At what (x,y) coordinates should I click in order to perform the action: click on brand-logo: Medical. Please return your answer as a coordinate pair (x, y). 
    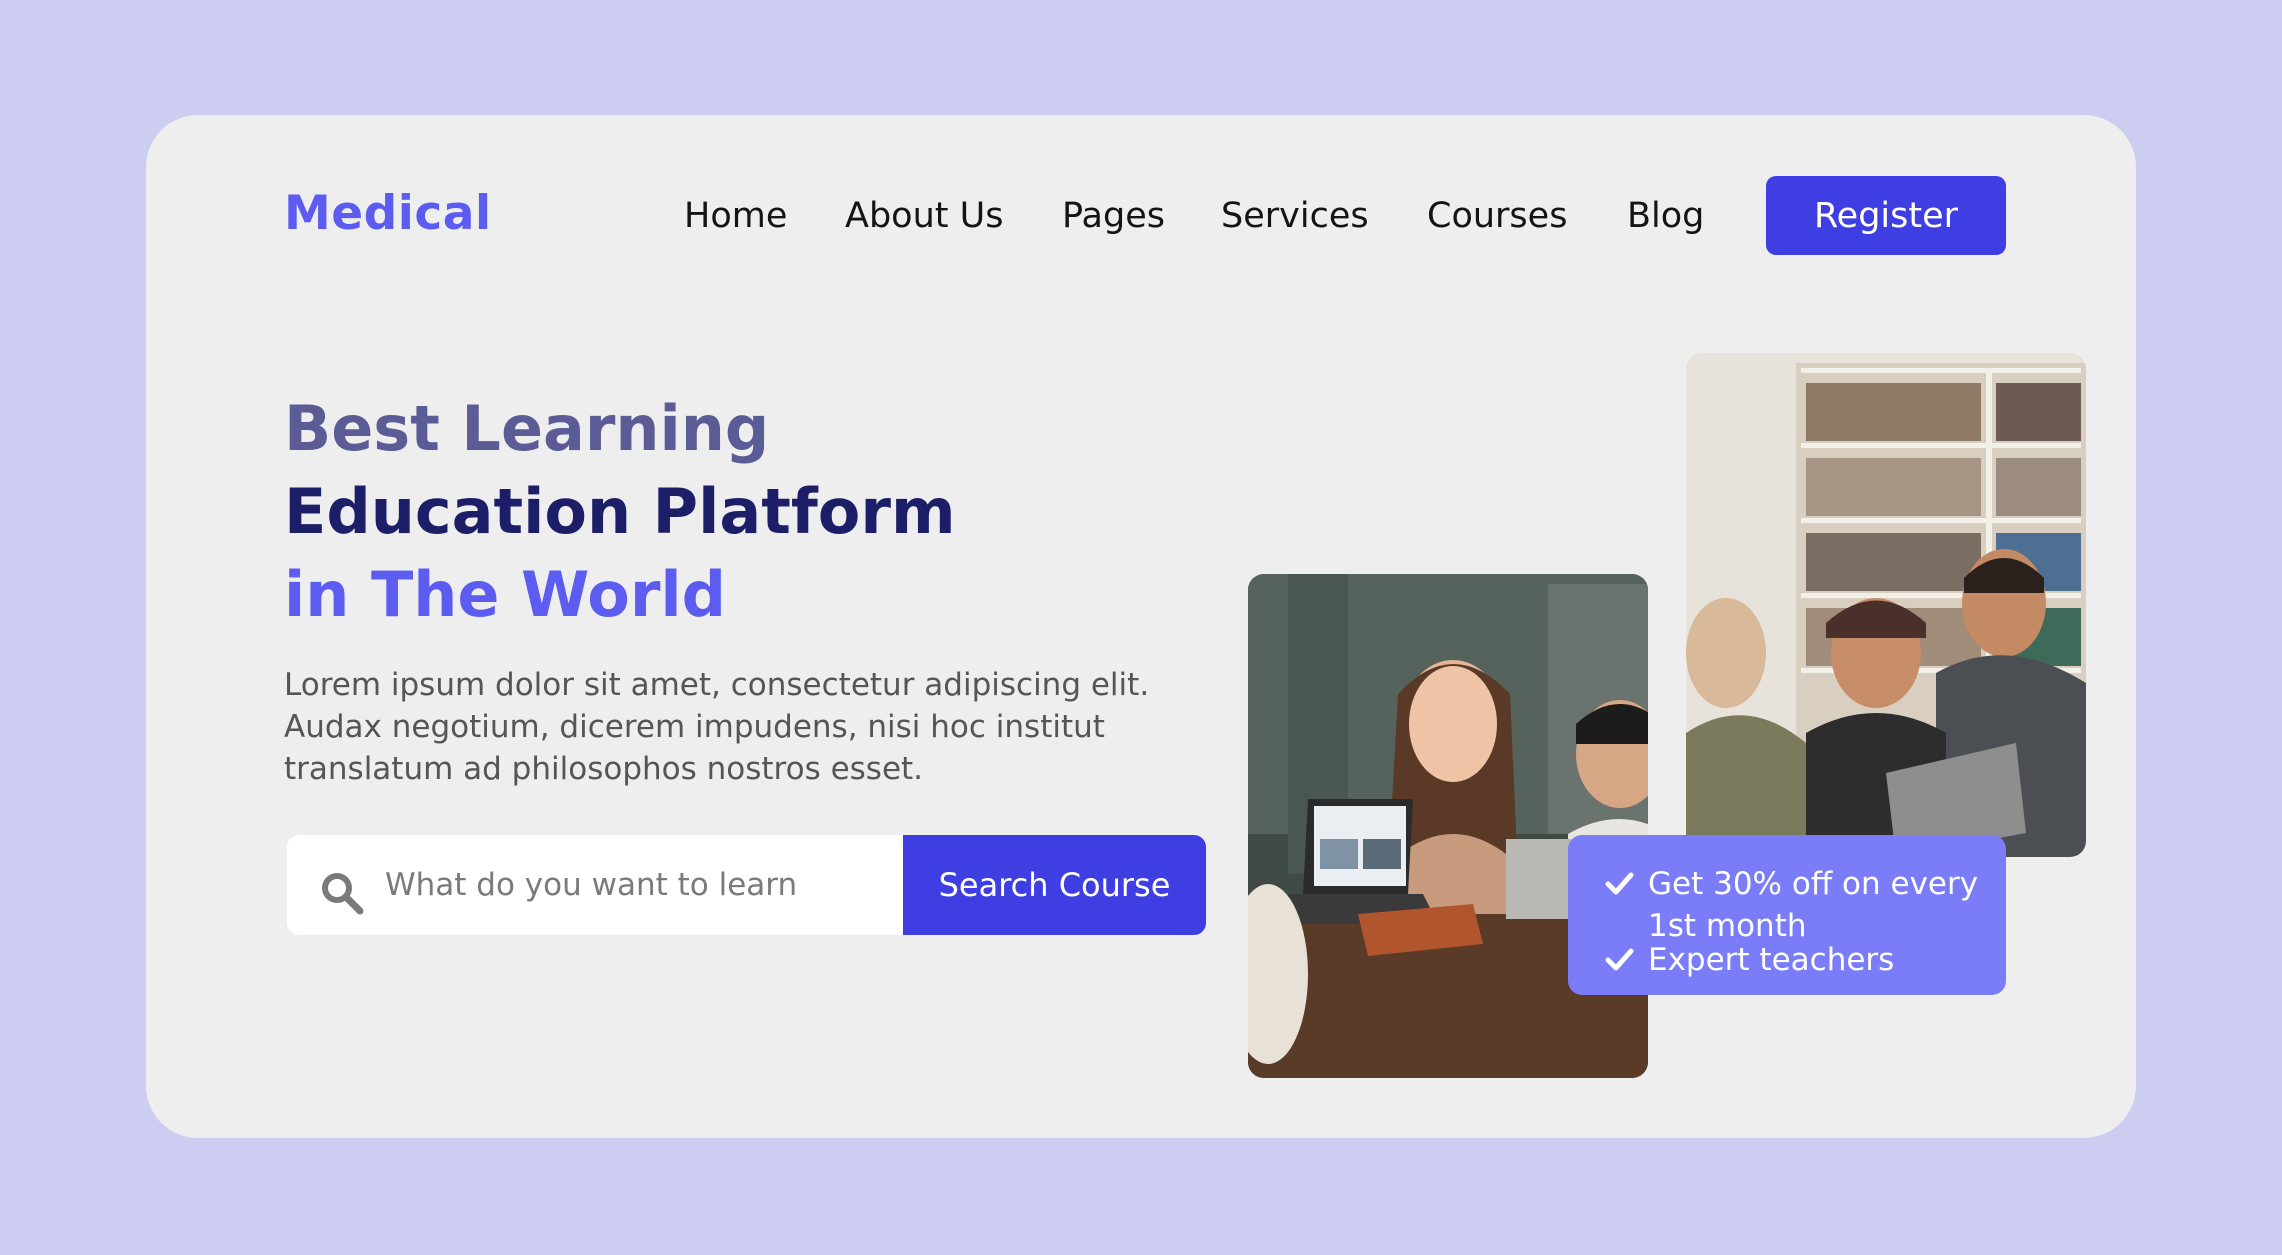
    Looking at the image, I should click on (388, 213).